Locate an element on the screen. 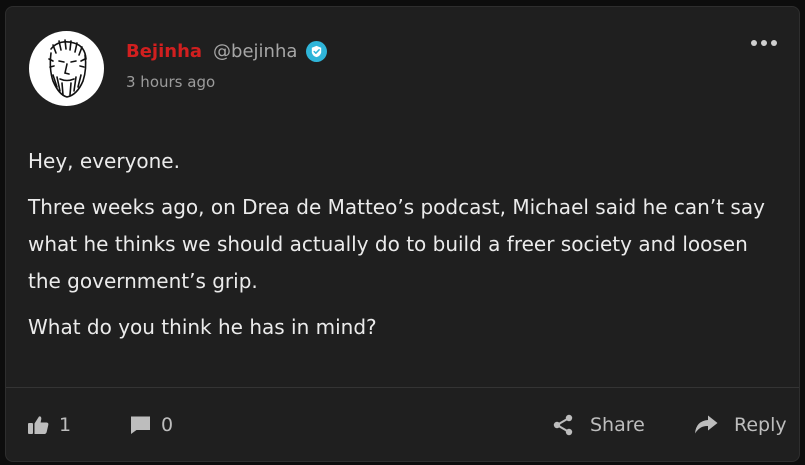 This screenshot has height=465, width=805. like-button: 1 is located at coordinates (49, 425).